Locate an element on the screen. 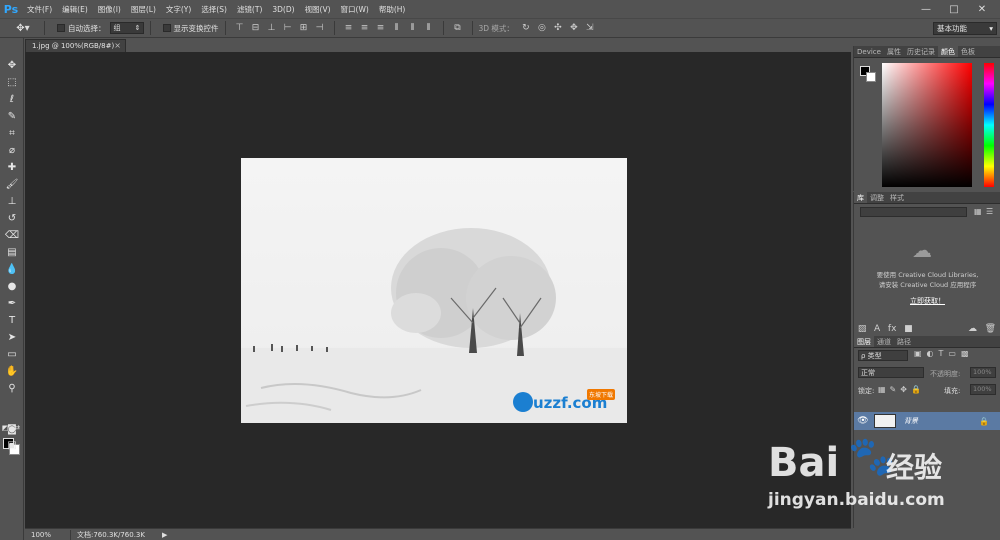 This screenshot has width=1000, height=540. tab-history: 历史记录 is located at coordinates (921, 51).